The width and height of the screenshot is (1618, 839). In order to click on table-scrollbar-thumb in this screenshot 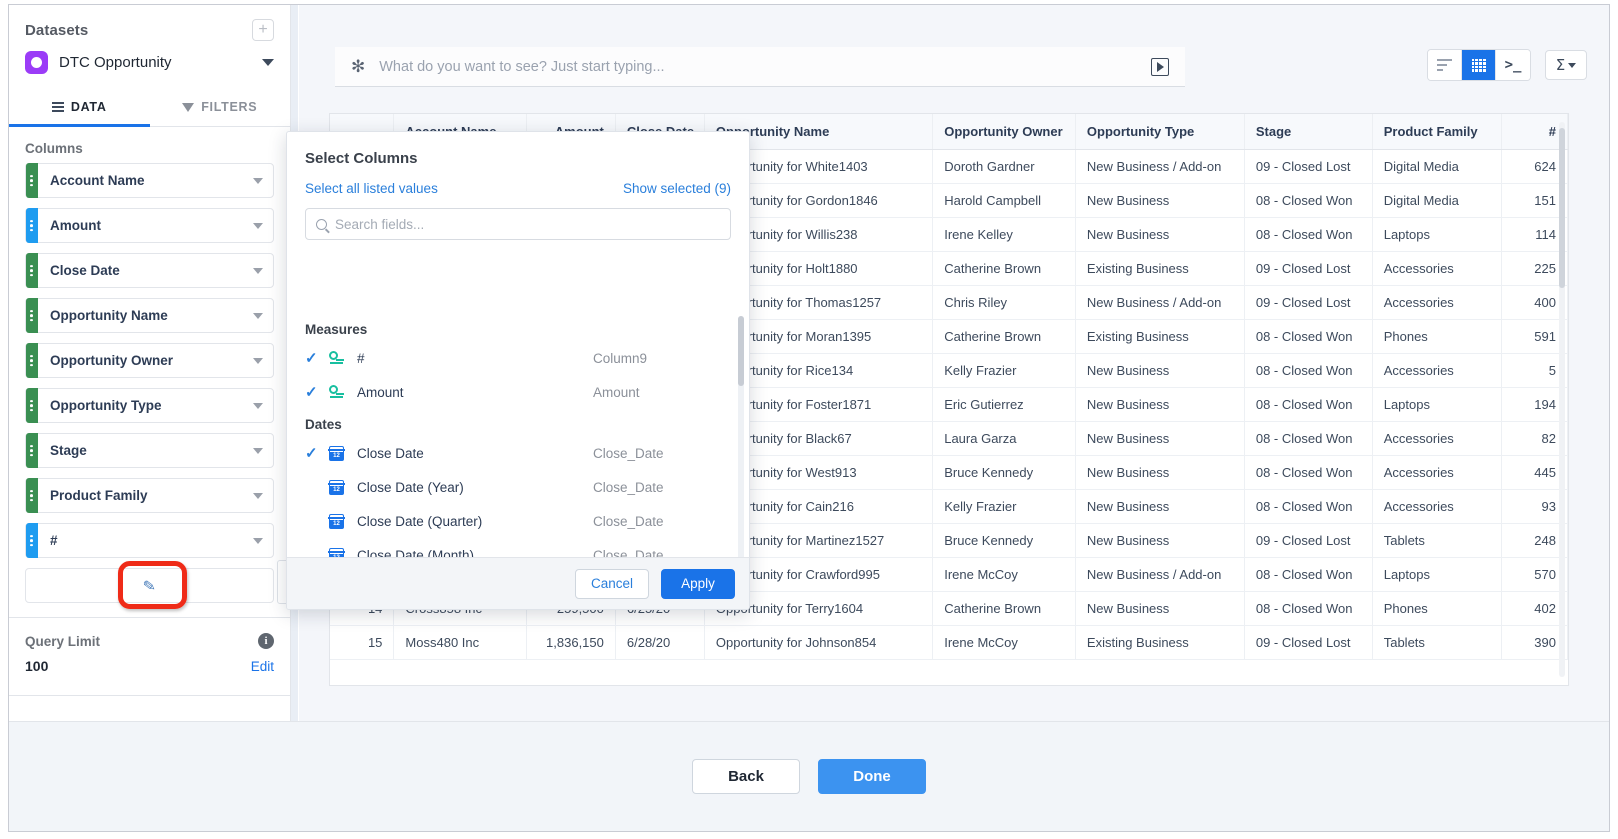, I will do `click(1562, 208)`.